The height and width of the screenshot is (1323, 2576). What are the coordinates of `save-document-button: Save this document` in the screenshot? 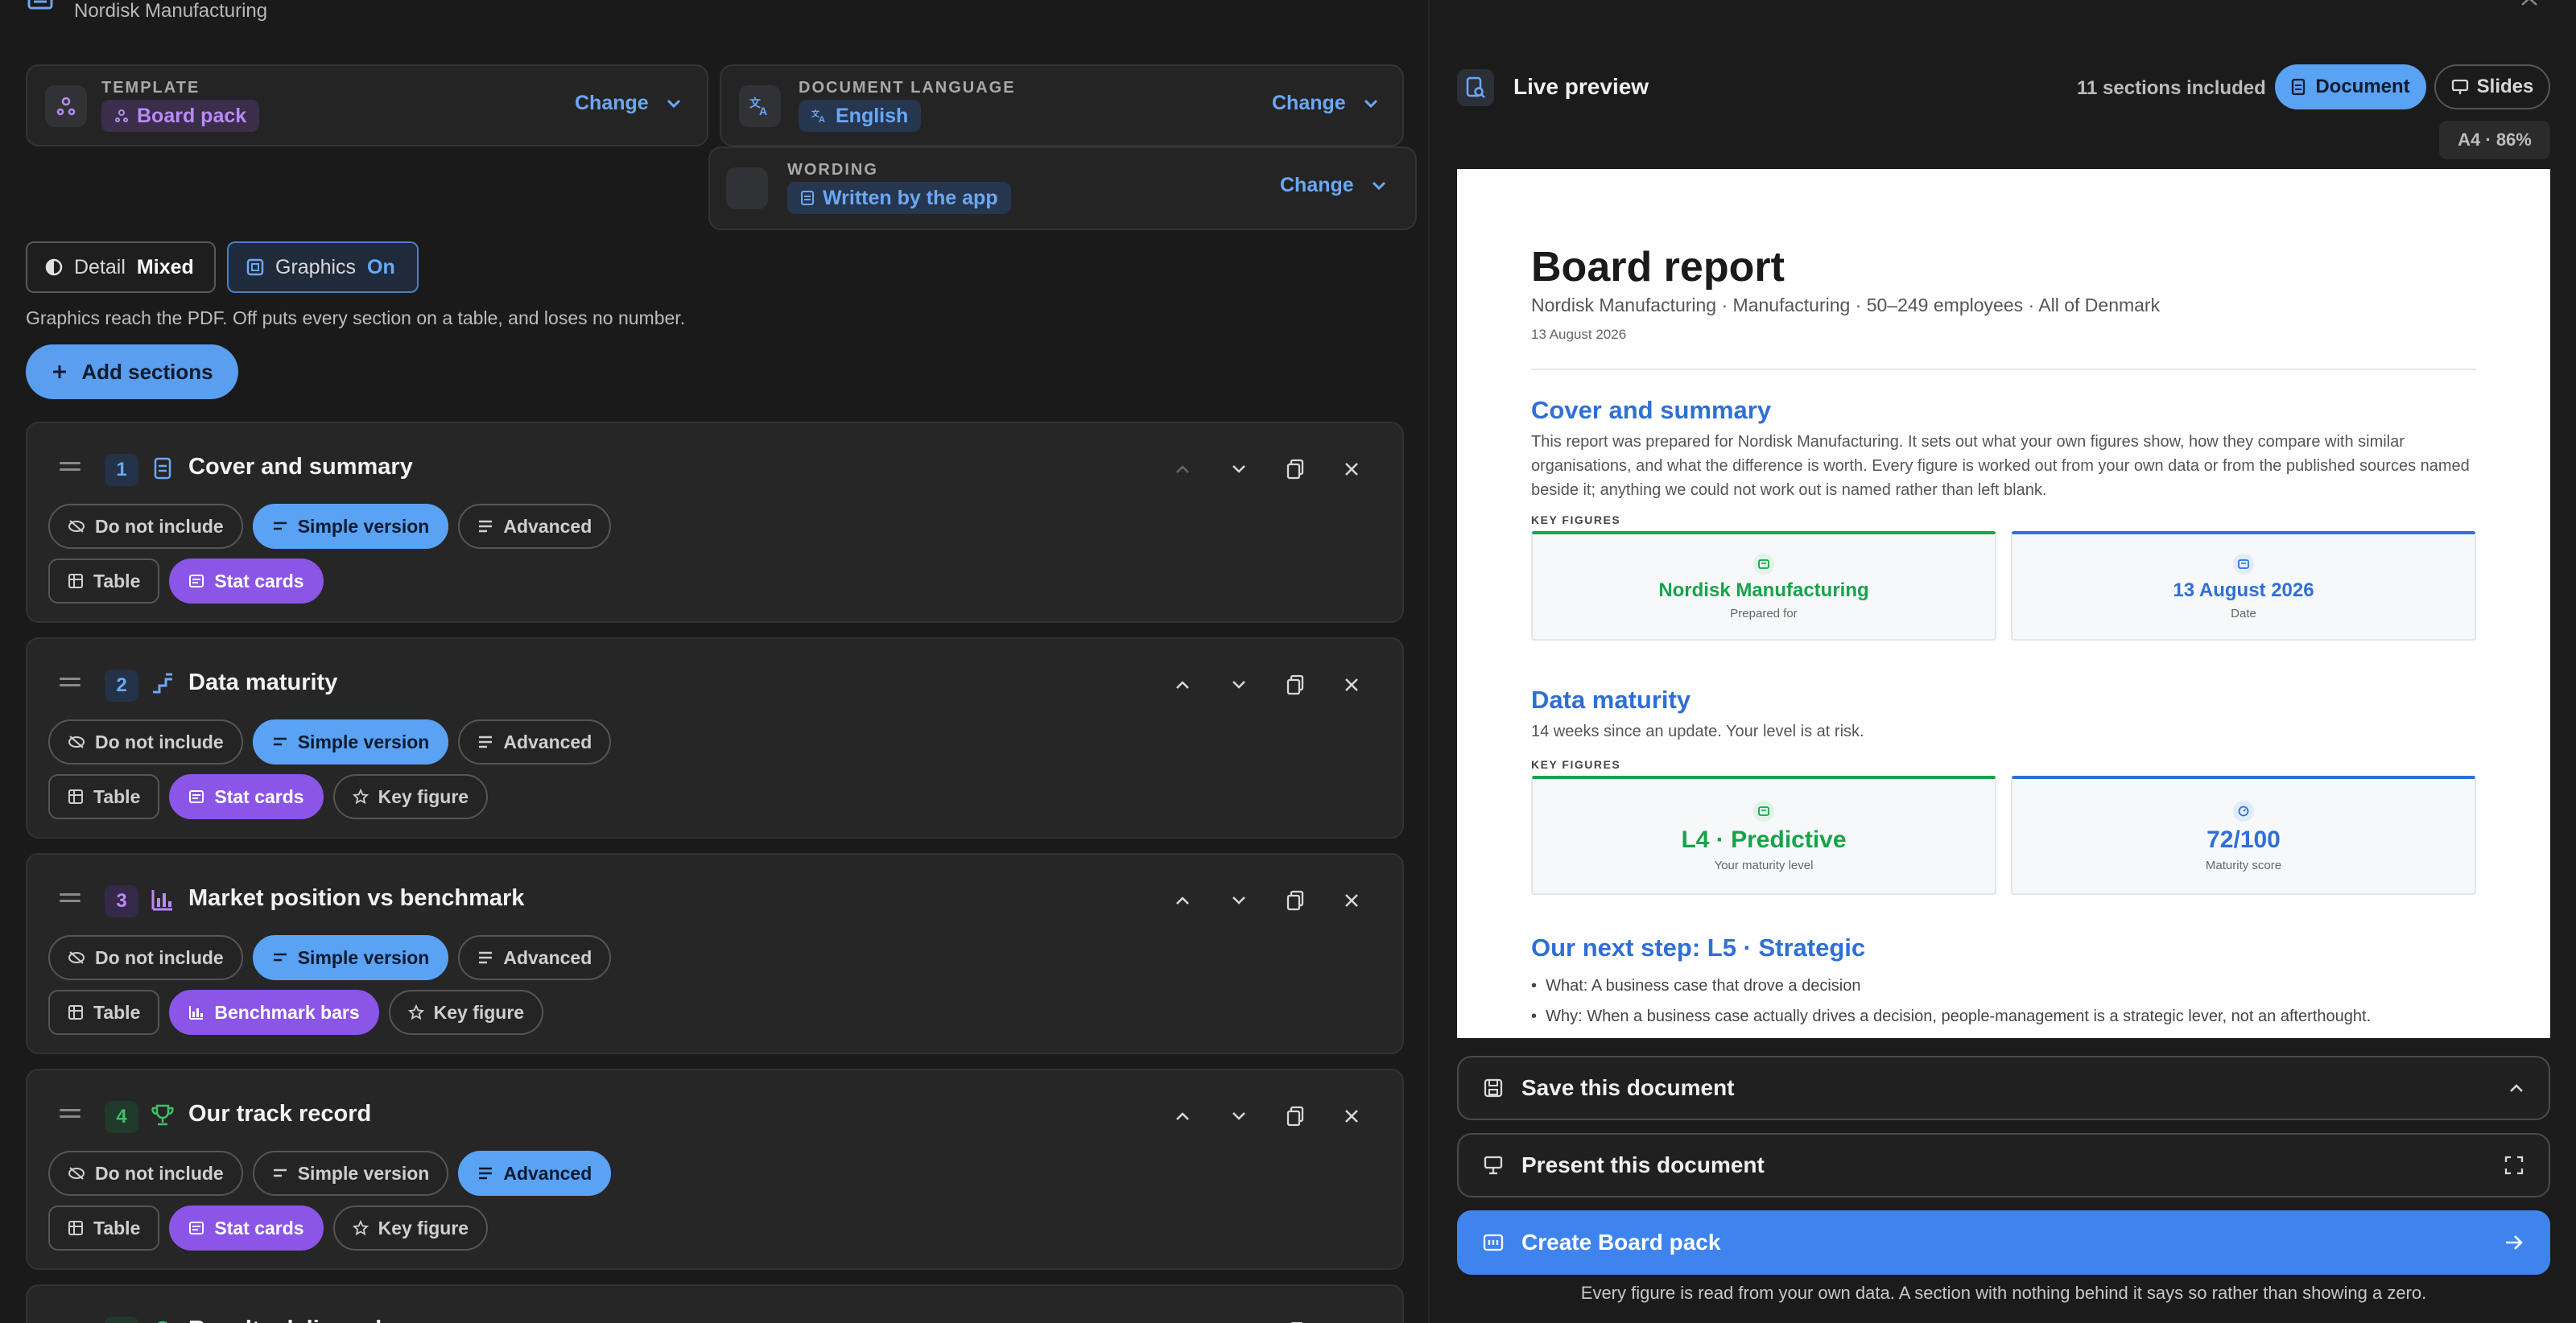 It's located at (2003, 1088).